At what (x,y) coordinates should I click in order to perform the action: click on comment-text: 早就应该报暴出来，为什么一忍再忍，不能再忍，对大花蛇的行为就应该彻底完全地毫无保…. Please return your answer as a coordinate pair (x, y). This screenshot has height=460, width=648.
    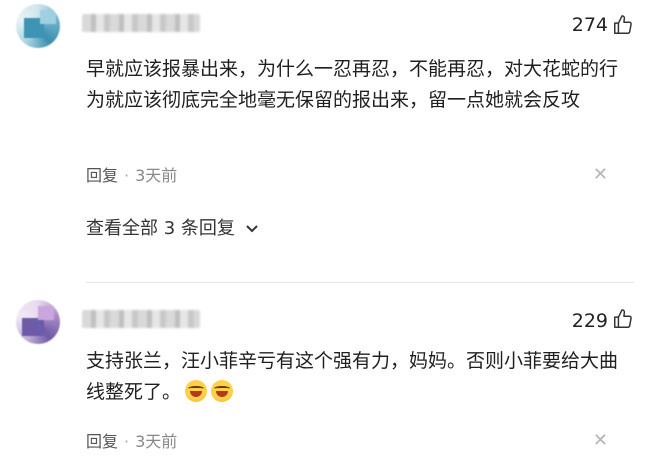
    Looking at the image, I should click on (352, 84).